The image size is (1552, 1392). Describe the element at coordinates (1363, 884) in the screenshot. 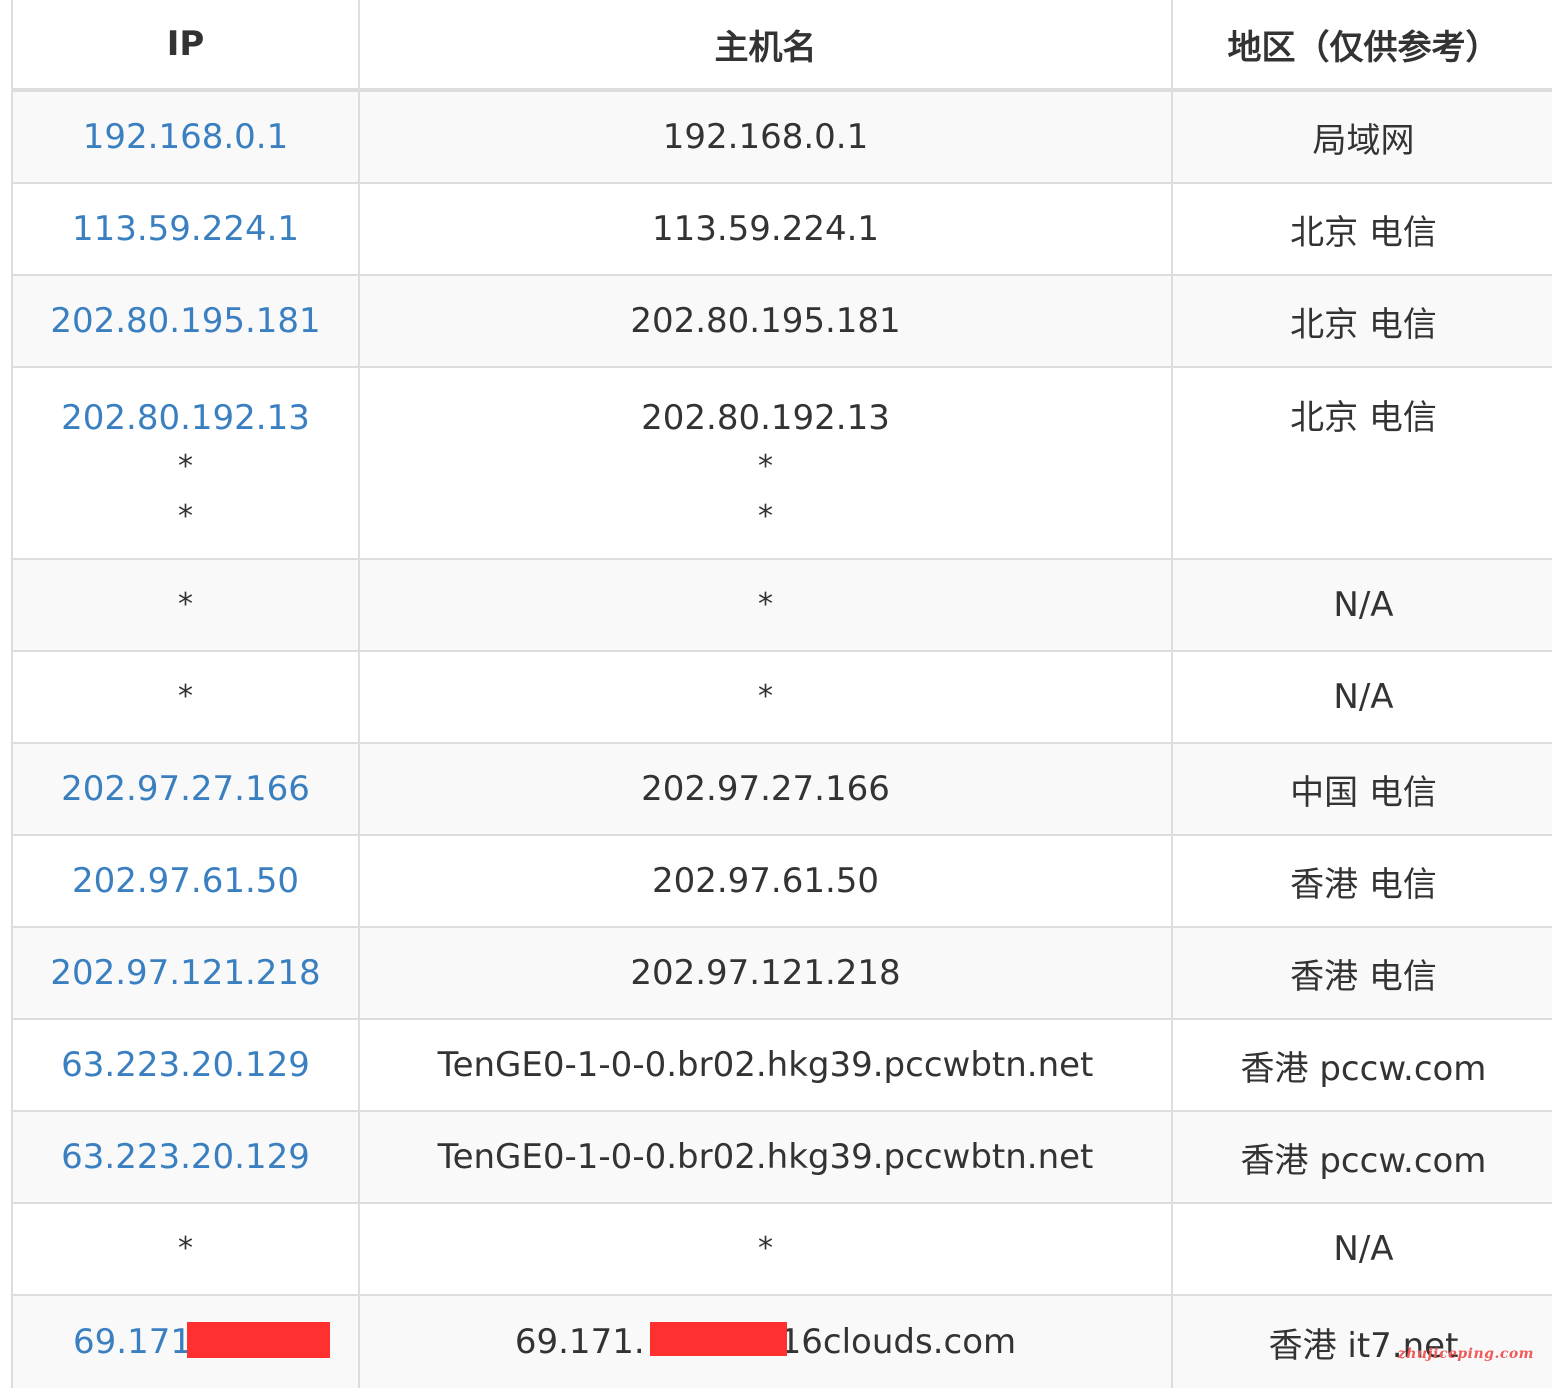

I see `region-text: 香港 电信` at that location.